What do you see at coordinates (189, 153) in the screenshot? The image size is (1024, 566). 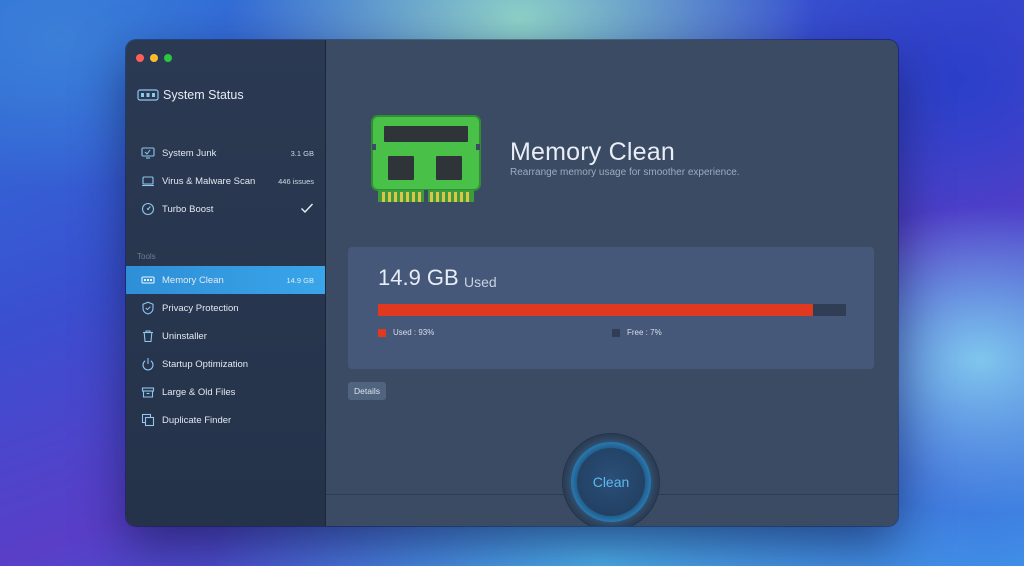 I see `sidebar-item-label: System Junk` at bounding box center [189, 153].